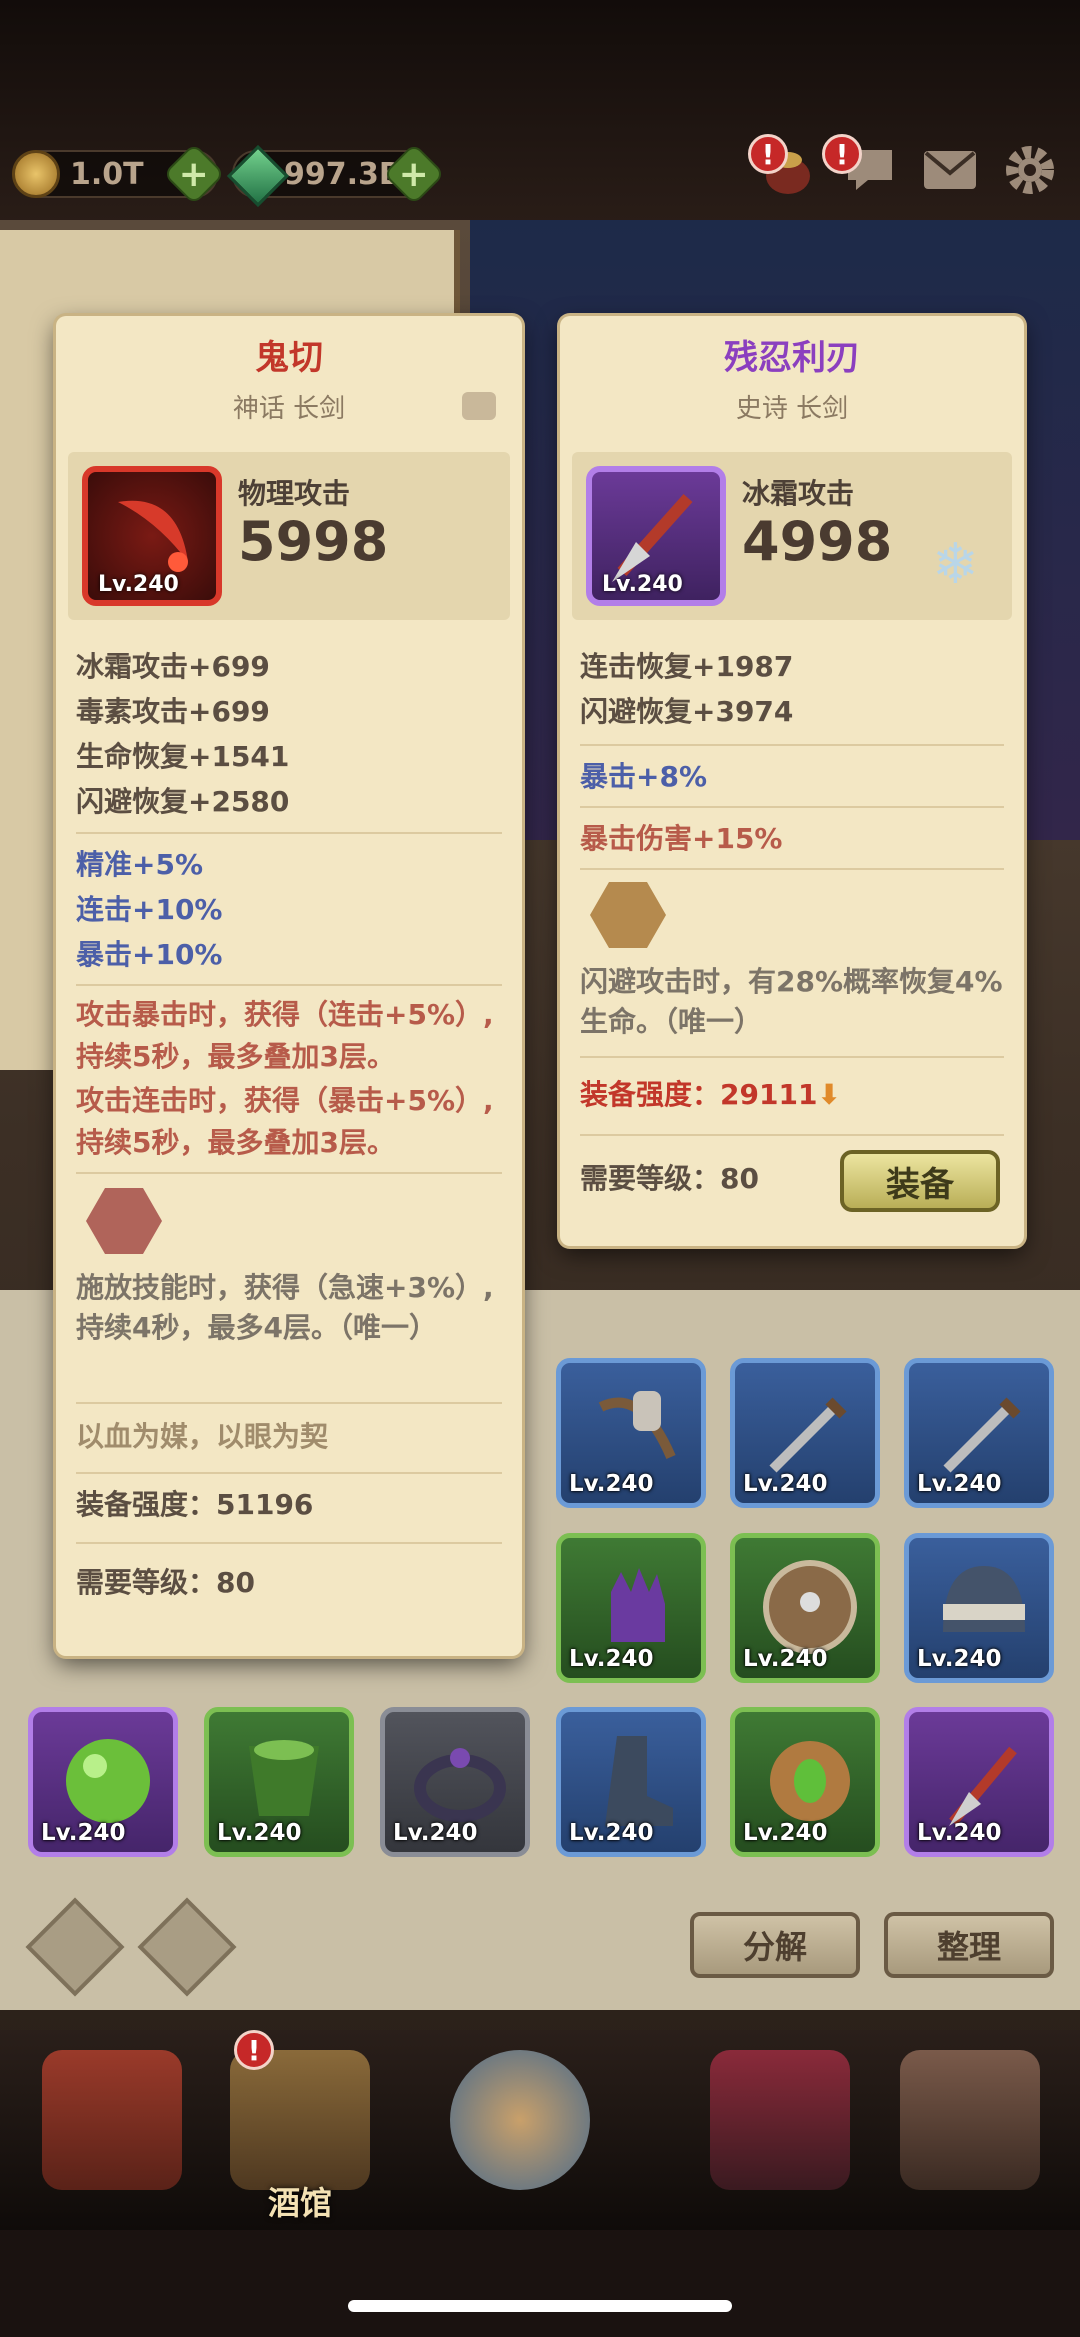 This screenshot has width=1080, height=2337. I want to click on stat-line: 精准+5%, so click(139, 864).